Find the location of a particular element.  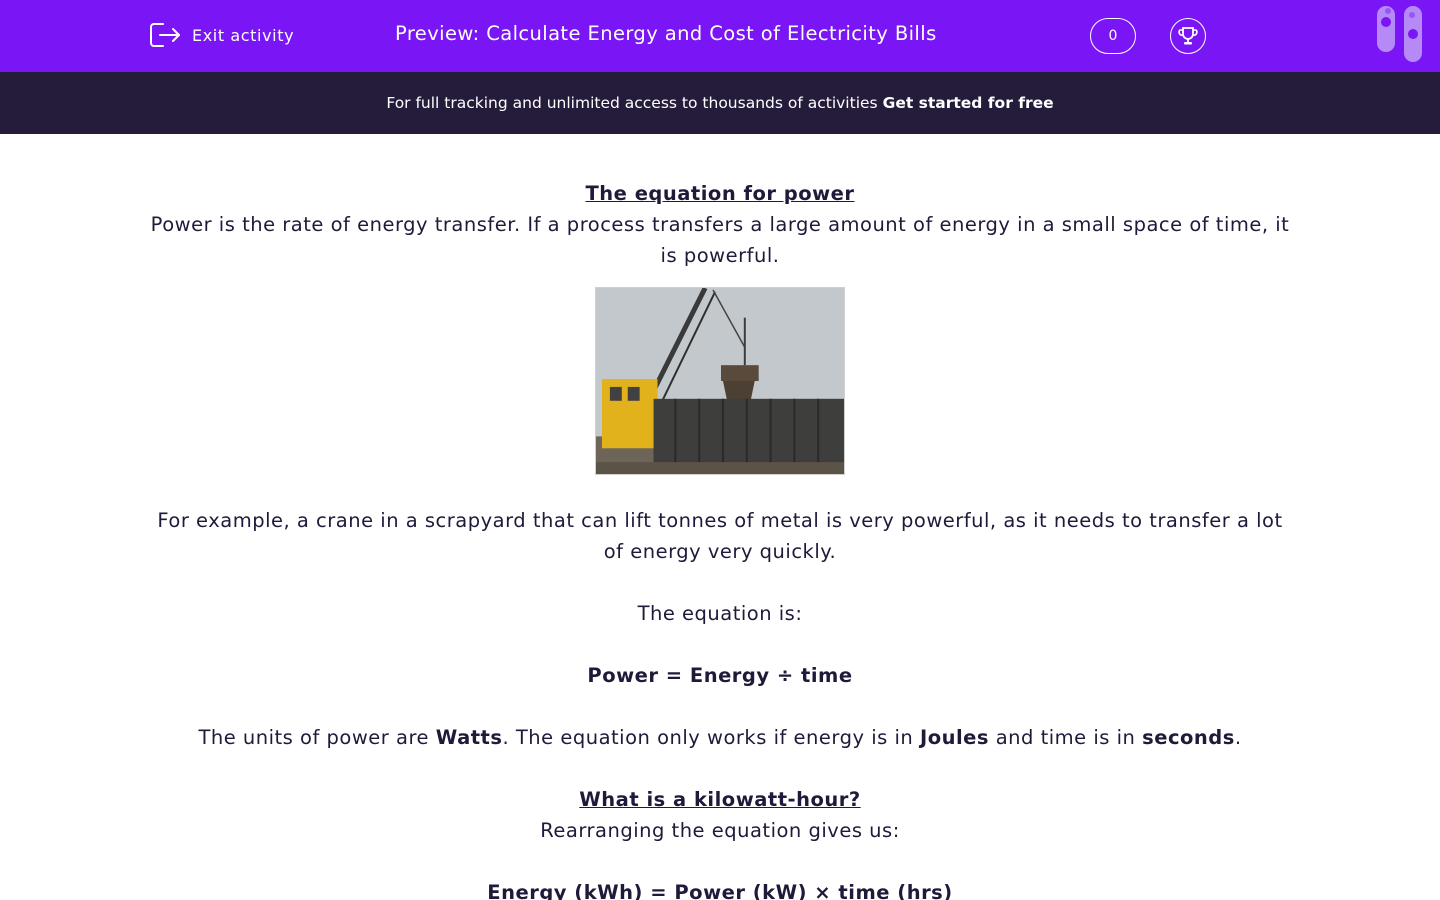

exit-activity-button: Exit activity is located at coordinates (221, 35).